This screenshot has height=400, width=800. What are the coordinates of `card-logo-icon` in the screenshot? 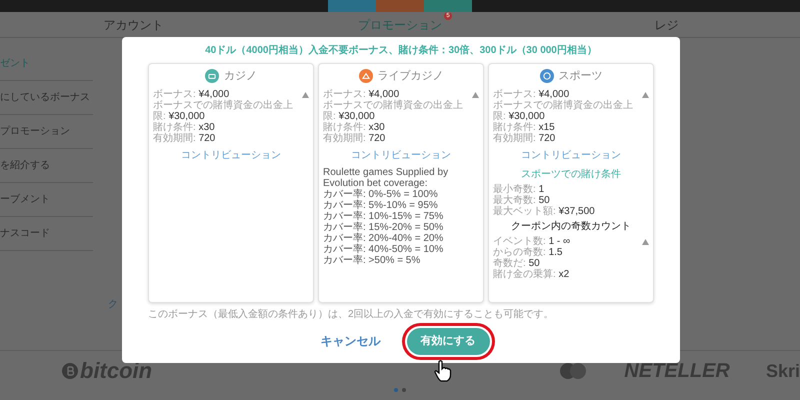 It's located at (573, 371).